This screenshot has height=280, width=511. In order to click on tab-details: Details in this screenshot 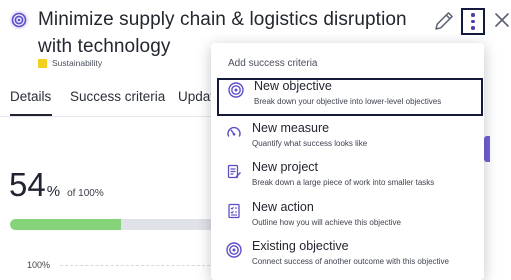, I will do `click(30, 96)`.